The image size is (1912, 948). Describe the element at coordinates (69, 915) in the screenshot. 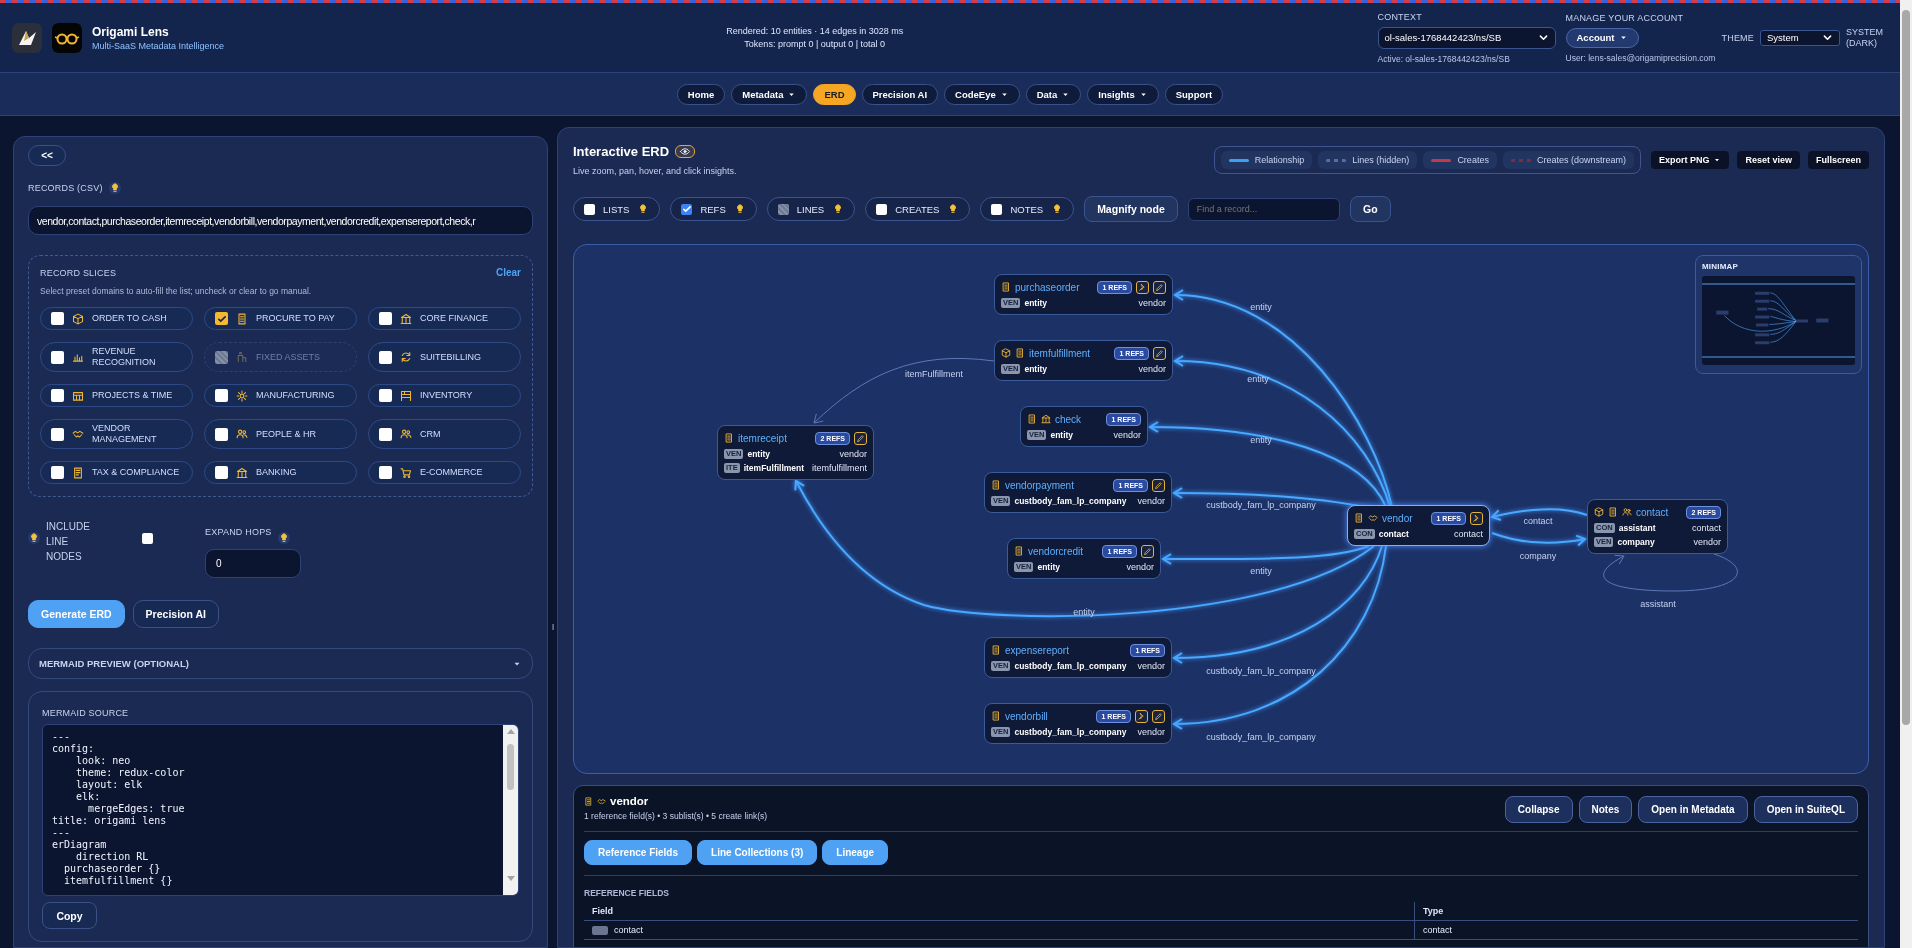

I see `copy-button: Copy` at that location.